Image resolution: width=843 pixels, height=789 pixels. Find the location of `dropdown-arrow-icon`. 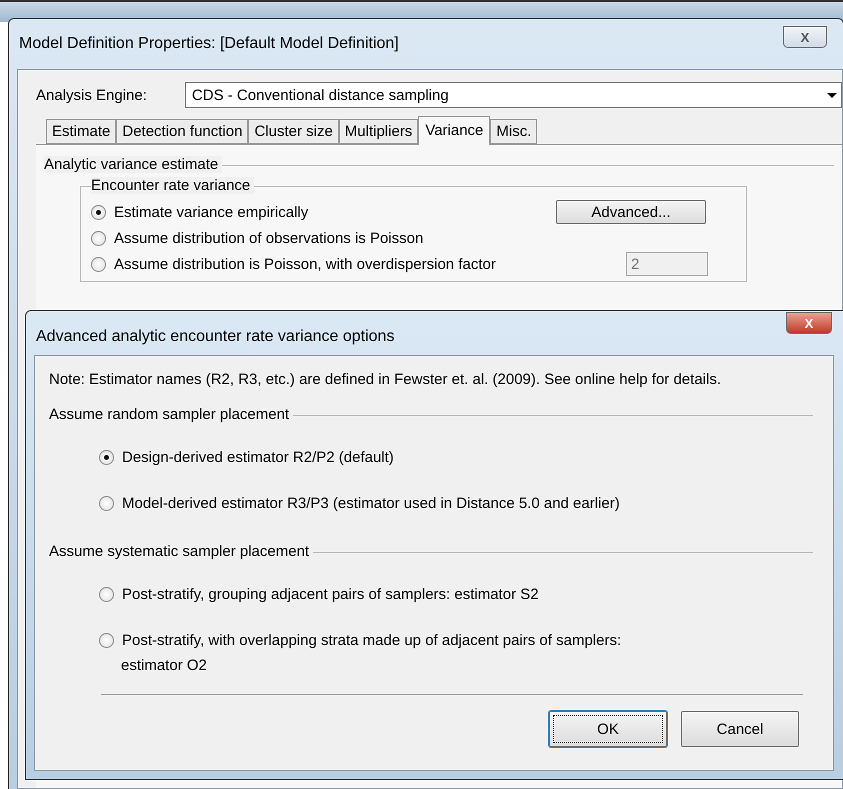

dropdown-arrow-icon is located at coordinates (832, 95).